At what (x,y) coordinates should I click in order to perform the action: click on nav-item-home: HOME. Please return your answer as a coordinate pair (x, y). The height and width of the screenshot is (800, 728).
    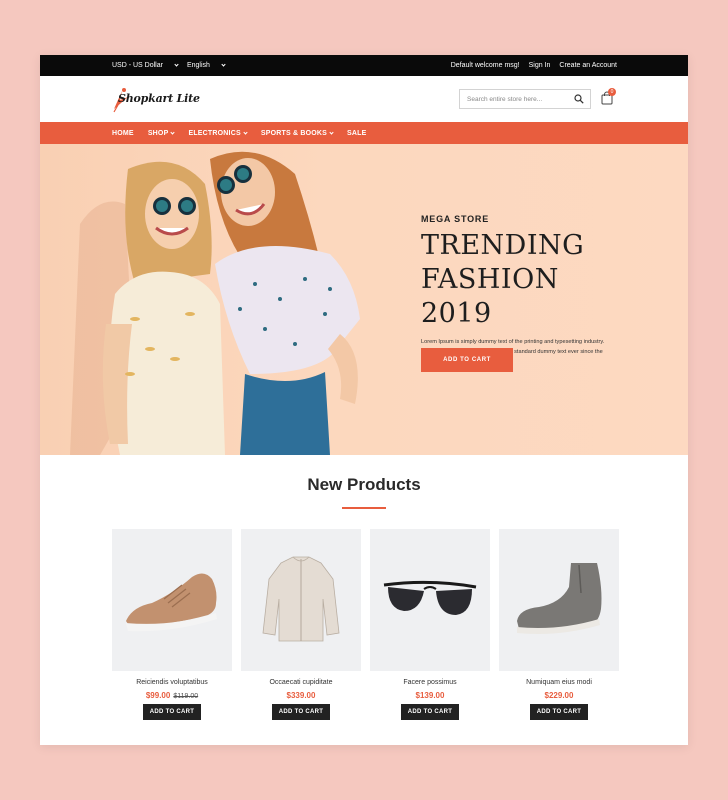
    Looking at the image, I should click on (123, 133).